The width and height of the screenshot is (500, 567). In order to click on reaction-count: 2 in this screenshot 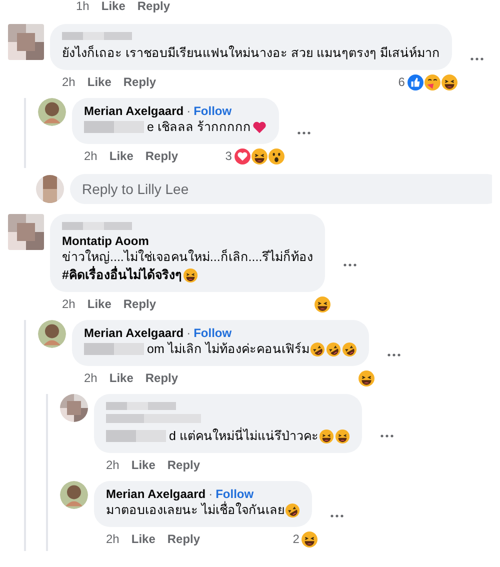, I will do `click(296, 539)`.